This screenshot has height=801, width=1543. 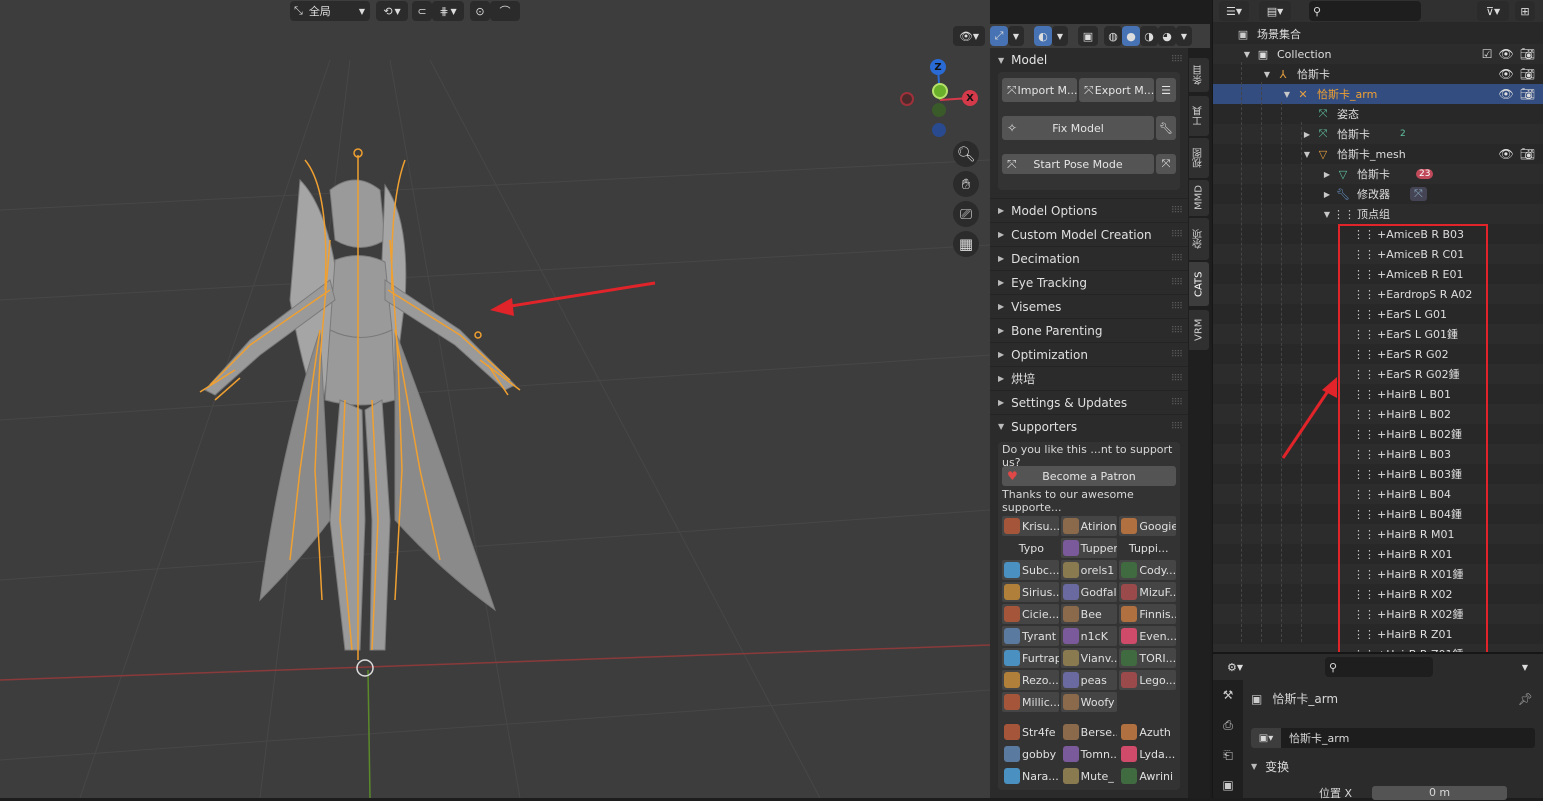 I want to click on supporter-button: Typo, so click(x=1030, y=548).